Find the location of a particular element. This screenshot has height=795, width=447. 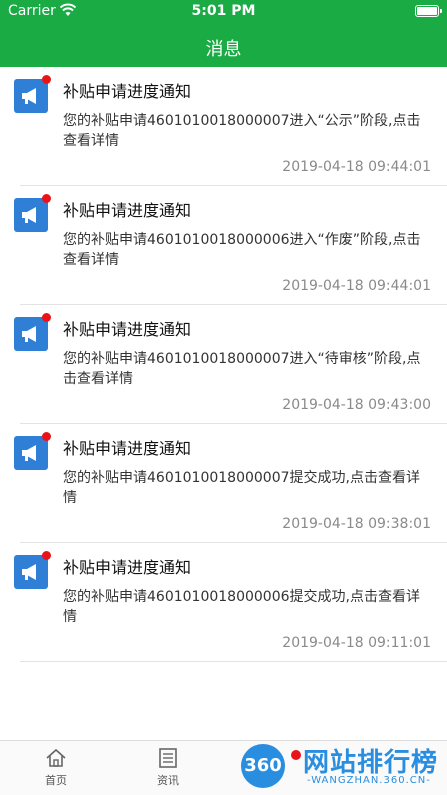

news-icon is located at coordinates (168, 758).